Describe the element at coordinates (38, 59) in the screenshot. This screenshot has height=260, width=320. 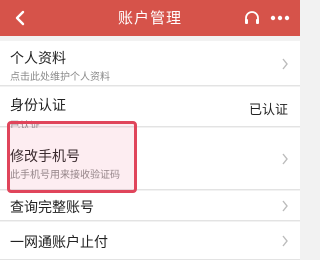
I see `row-label: 个人资料` at that location.